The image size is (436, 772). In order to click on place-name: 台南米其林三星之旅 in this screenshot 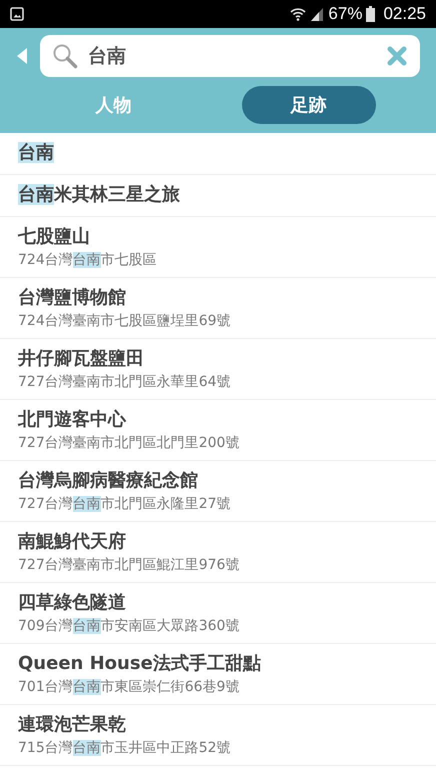, I will do `click(99, 195)`.